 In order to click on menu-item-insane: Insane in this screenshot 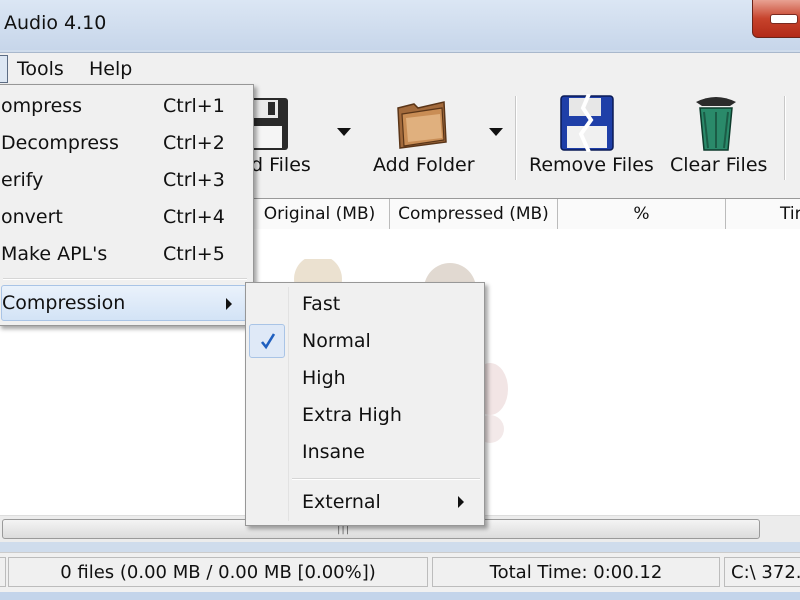, I will do `click(392, 452)`.